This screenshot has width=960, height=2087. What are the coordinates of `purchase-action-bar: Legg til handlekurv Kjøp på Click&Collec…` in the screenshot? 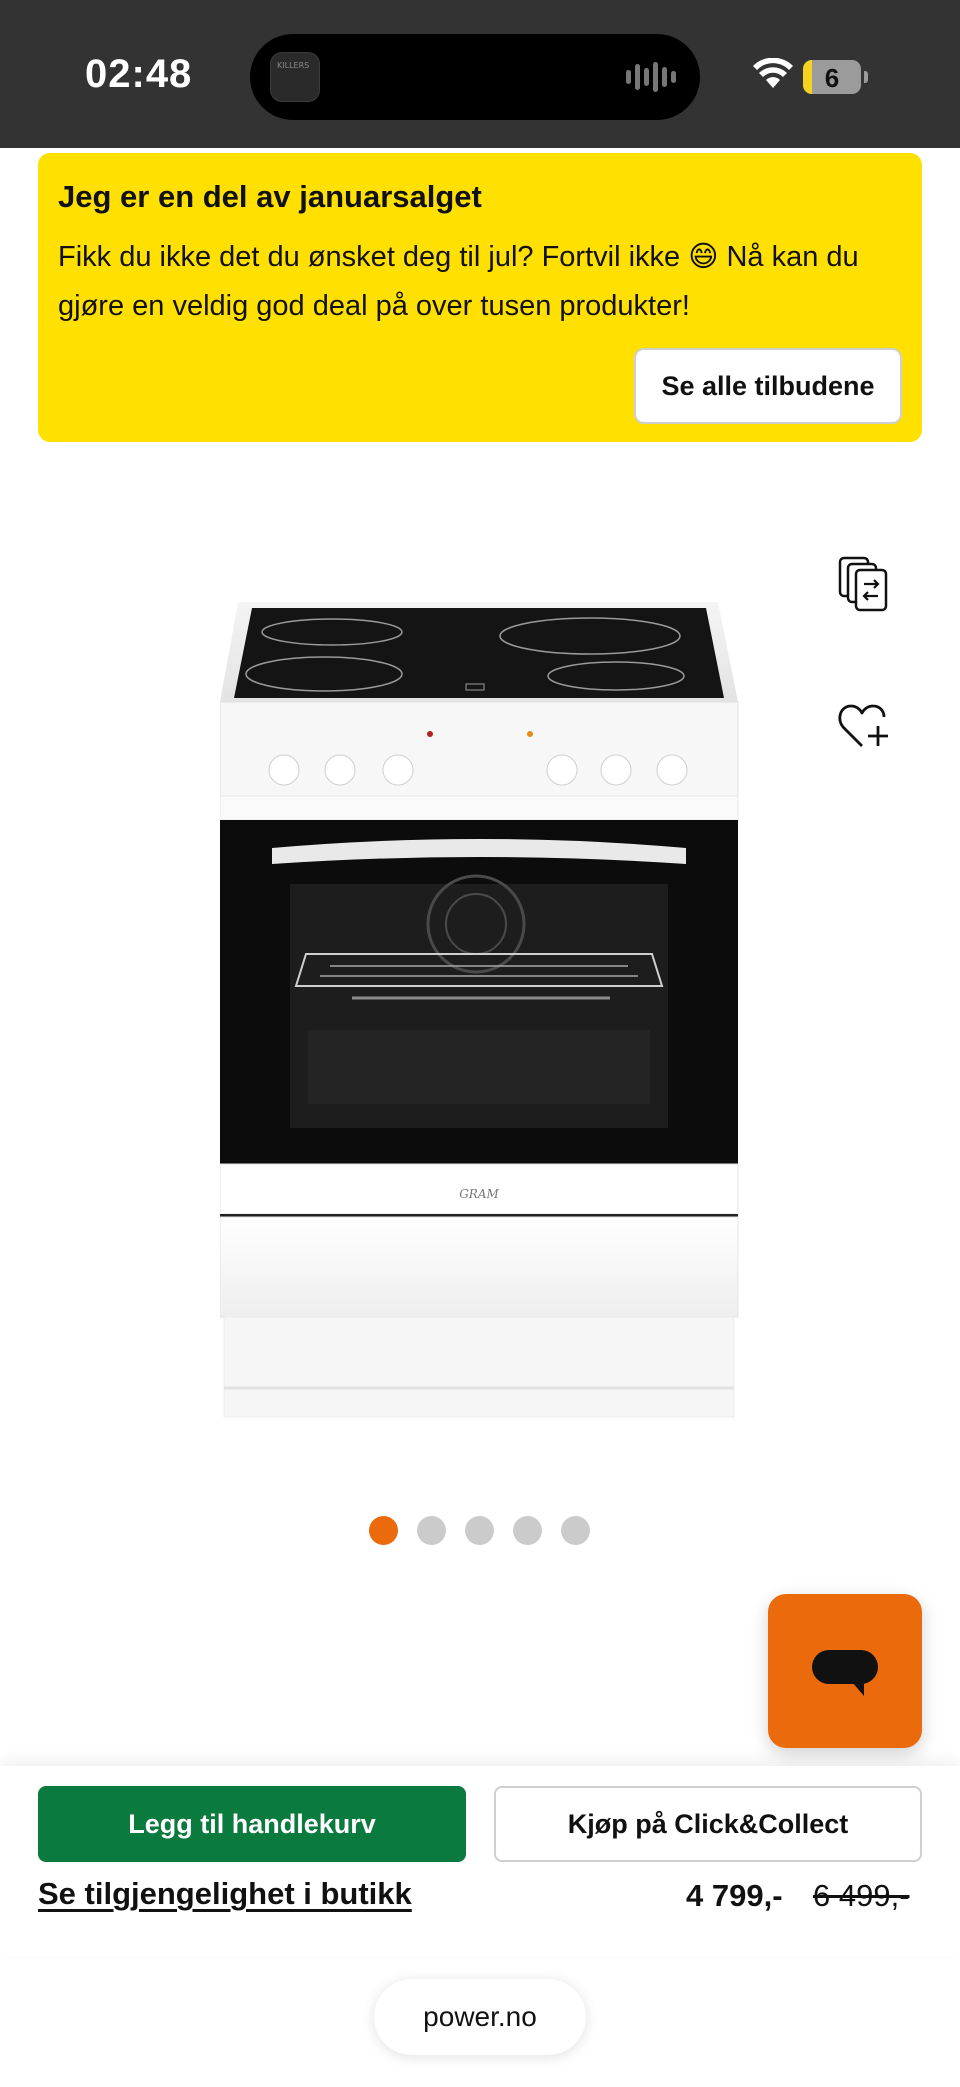 It's located at (480, 1861).